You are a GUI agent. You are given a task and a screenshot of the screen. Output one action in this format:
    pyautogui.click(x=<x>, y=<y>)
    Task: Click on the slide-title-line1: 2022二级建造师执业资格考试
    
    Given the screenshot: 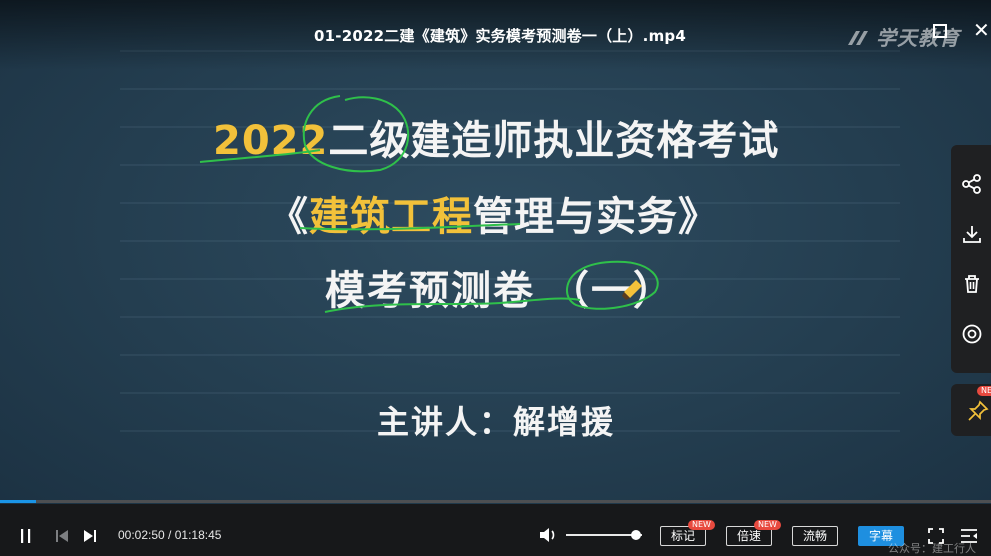 What is the action you would take?
    pyautogui.click(x=496, y=137)
    